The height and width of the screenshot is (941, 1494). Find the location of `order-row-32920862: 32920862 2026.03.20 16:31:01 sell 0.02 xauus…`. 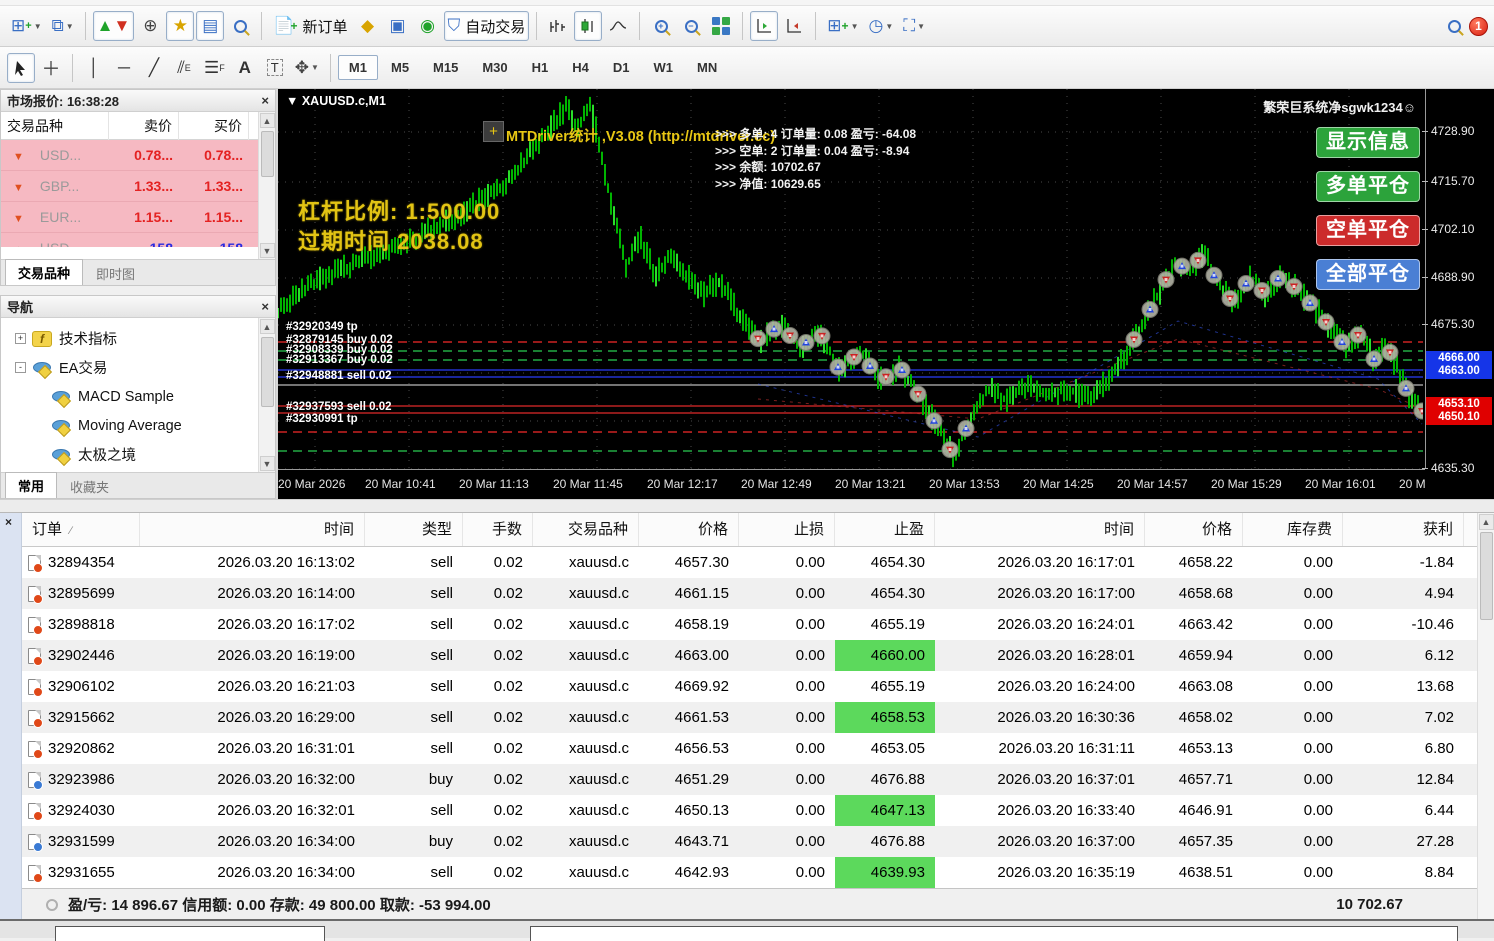

order-row-32920862: 32920862 2026.03.20 16:31:01 sell 0.02 xauus… is located at coordinates (749, 748).